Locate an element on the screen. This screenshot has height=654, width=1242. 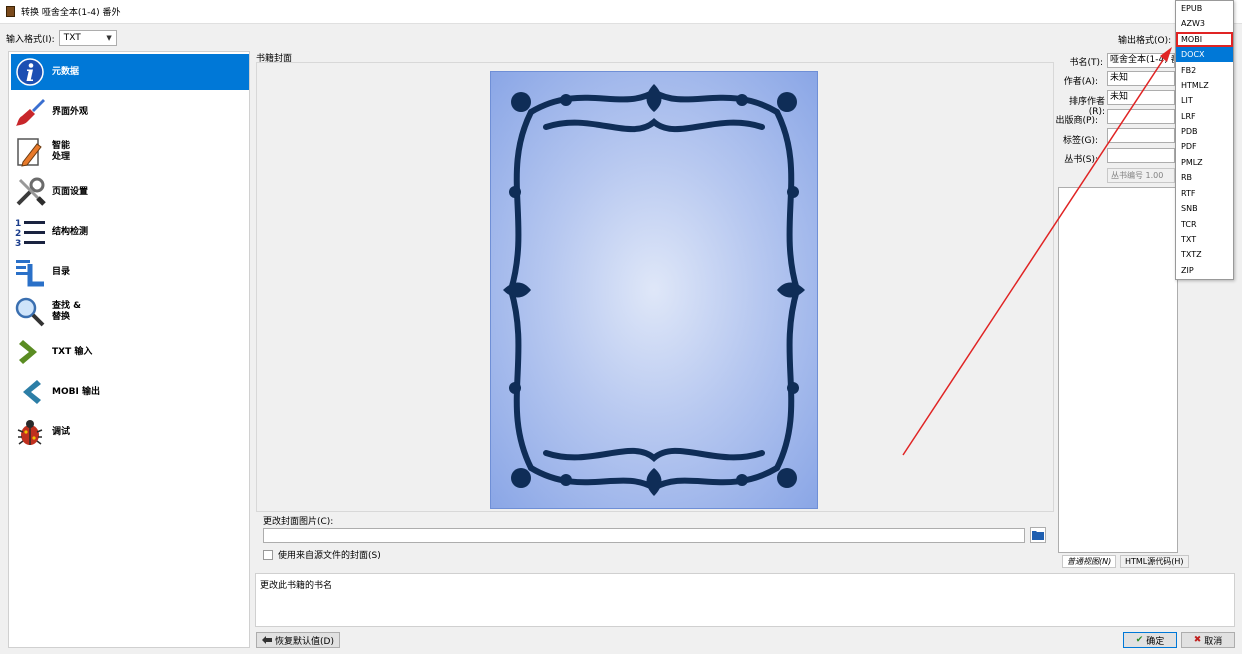
sort-author-input: 未知 is located at coordinates (1141, 97).